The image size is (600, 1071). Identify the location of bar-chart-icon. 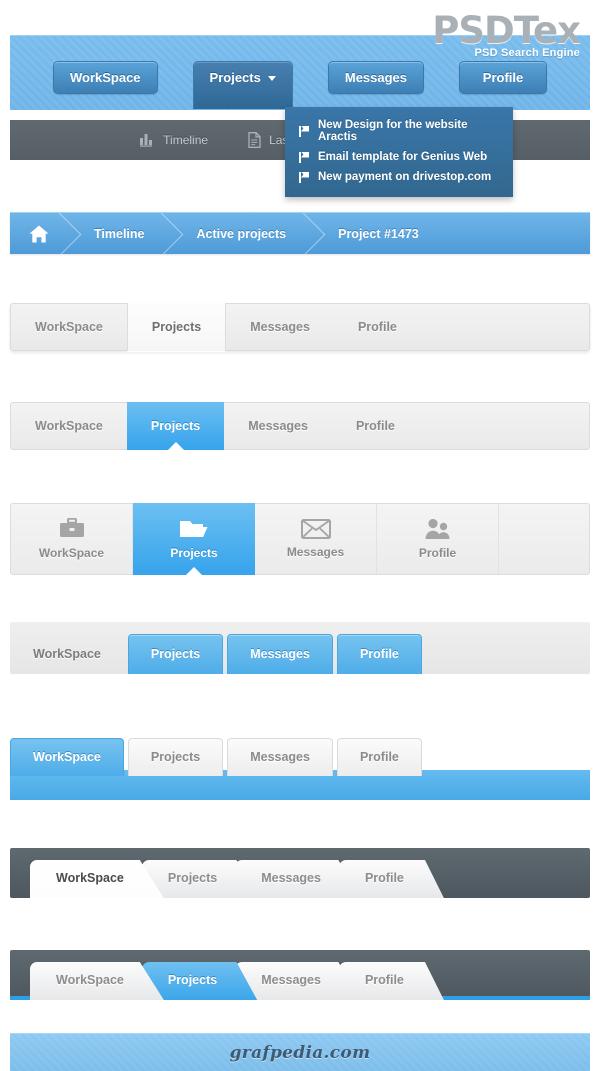
(146, 140).